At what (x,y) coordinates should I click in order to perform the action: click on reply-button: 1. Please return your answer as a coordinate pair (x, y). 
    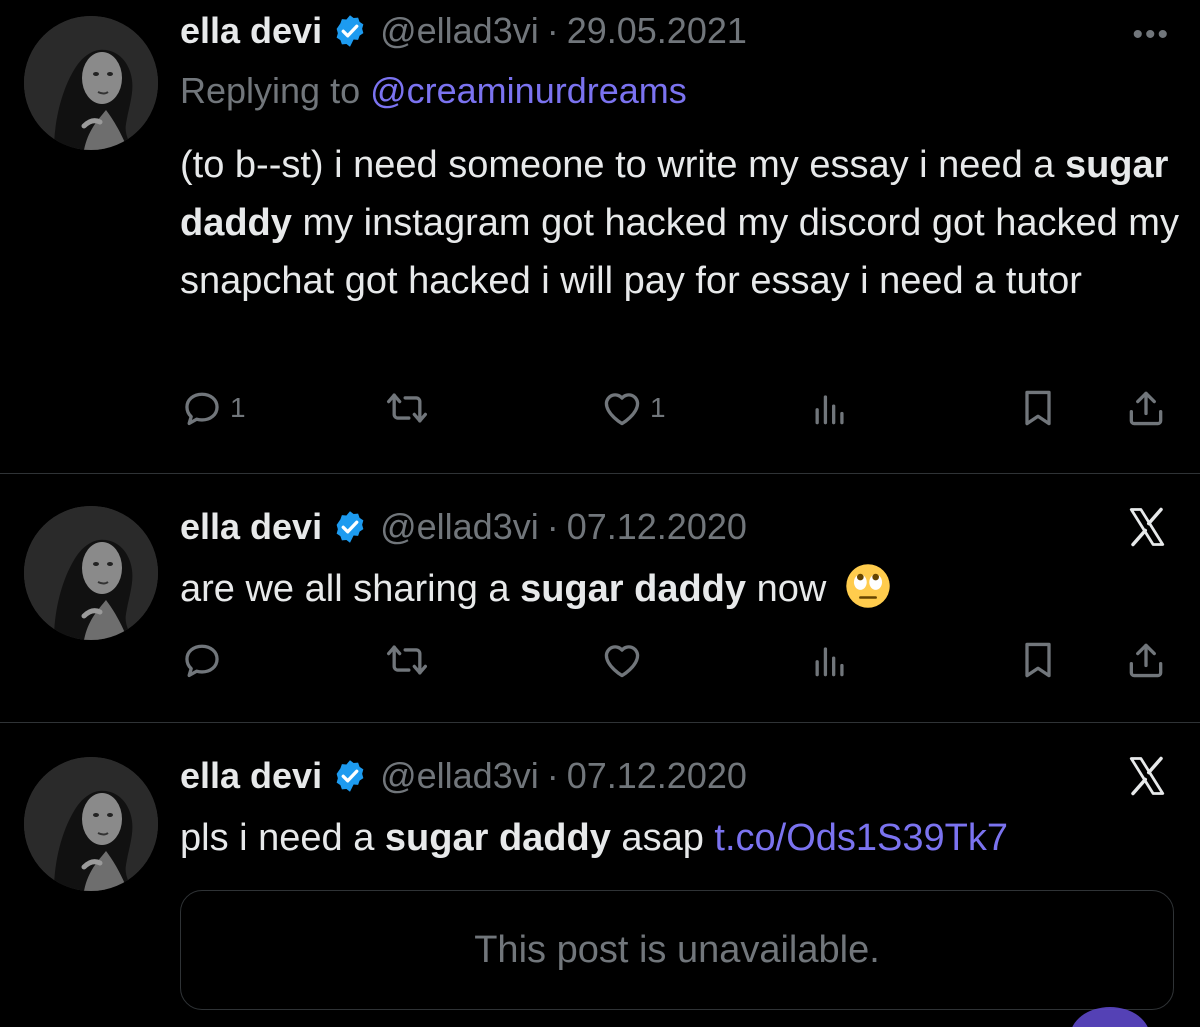
    Looking at the image, I should click on (213, 408).